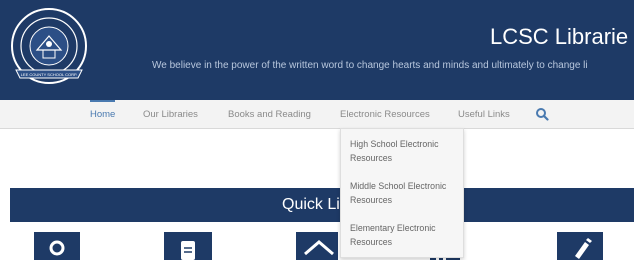  I want to click on home-icon, so click(319, 248).